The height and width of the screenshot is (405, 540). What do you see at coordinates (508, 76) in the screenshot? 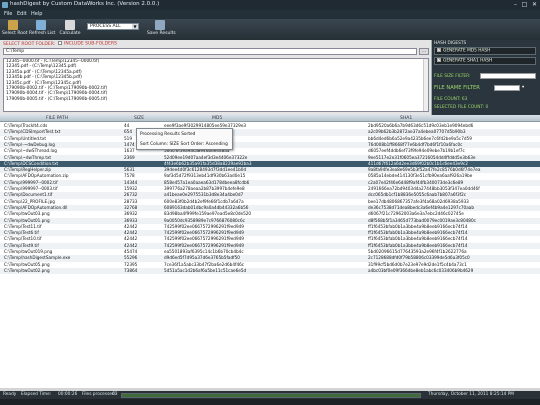
I see `file-size-filter-input` at bounding box center [508, 76].